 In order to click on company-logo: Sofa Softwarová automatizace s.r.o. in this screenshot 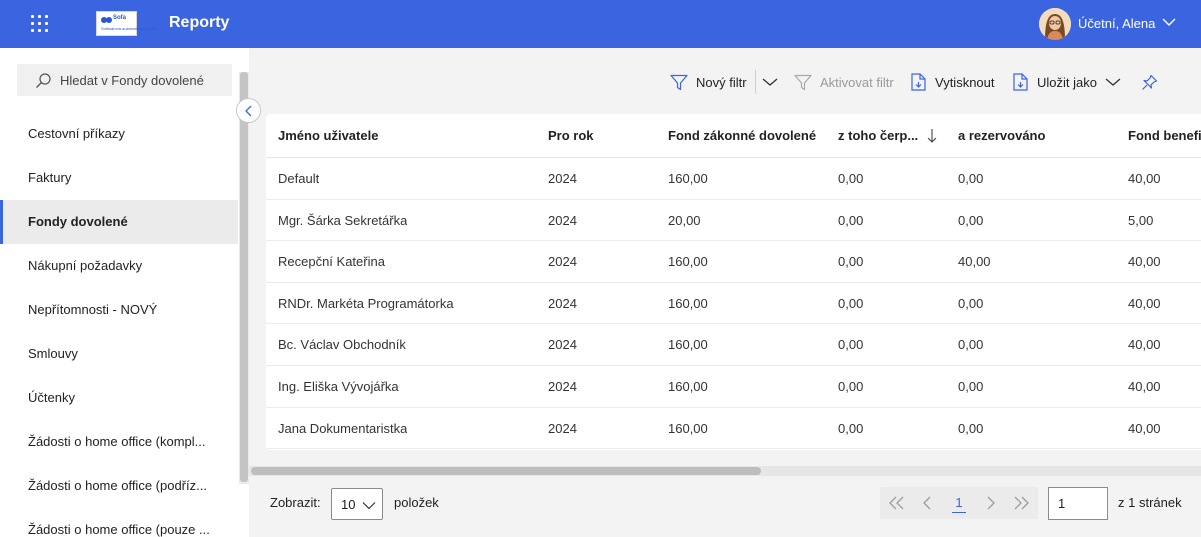, I will do `click(126, 23)`.